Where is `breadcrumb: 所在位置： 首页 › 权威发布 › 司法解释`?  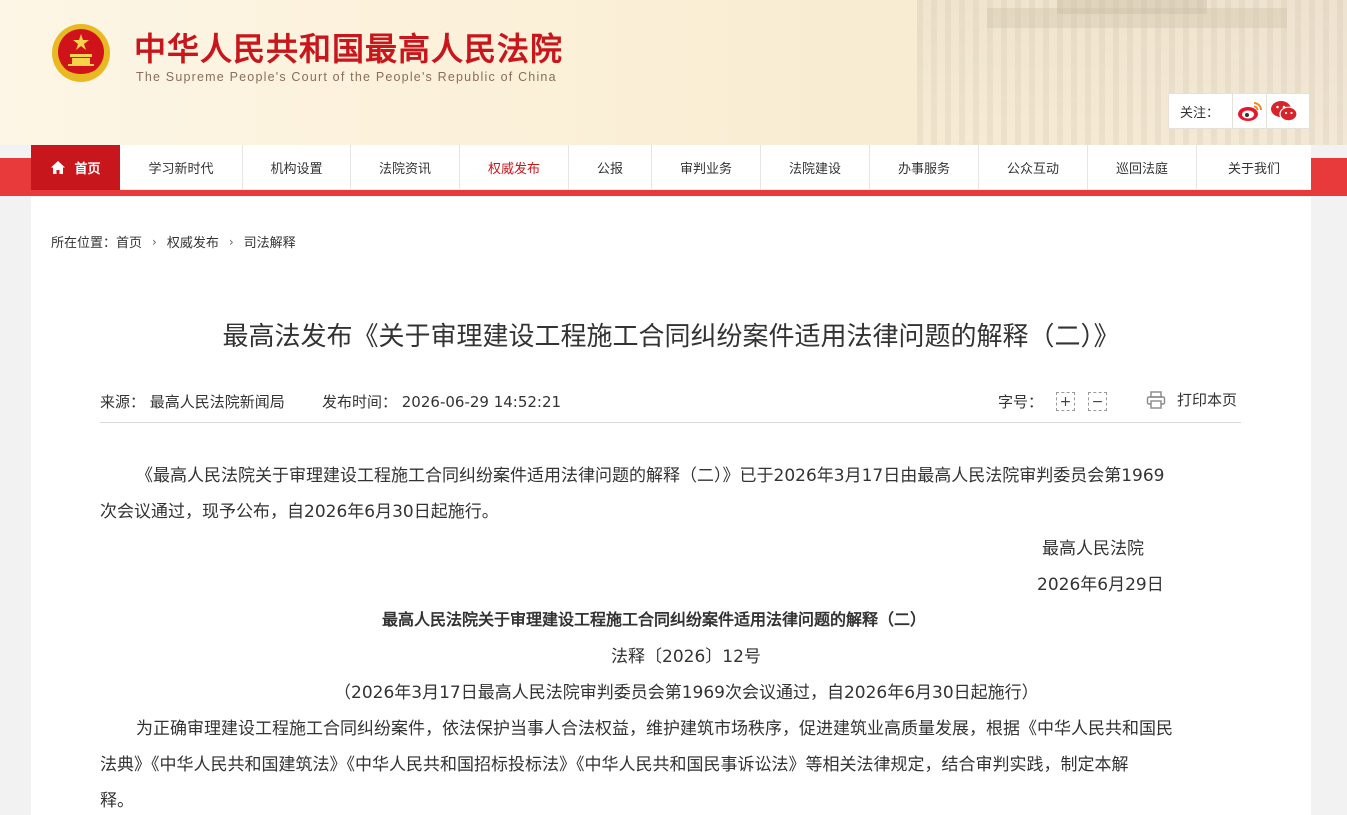 breadcrumb: 所在位置： 首页 › 权威发布 › 司法解释 is located at coordinates (173, 242).